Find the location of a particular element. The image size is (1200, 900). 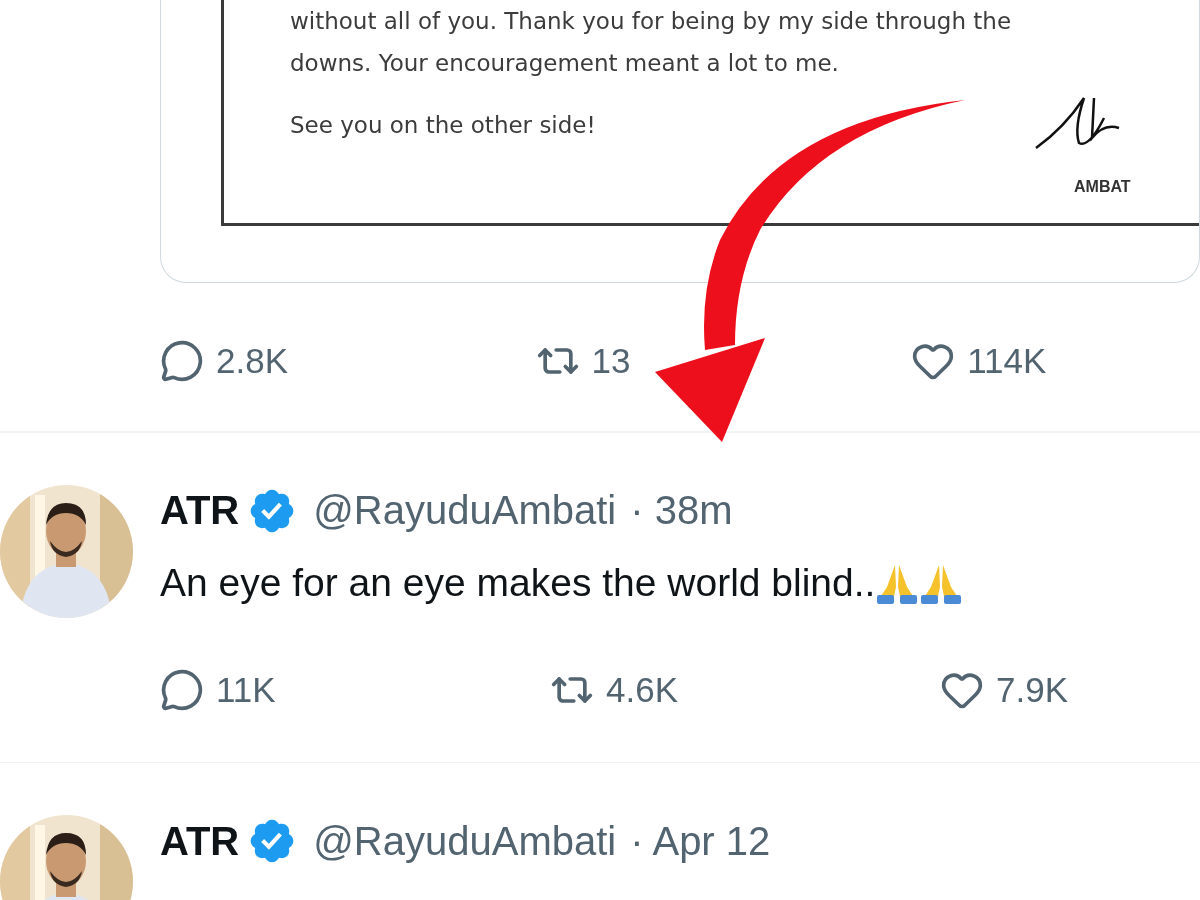

signature-name: AMBAT is located at coordinates (1102, 187).